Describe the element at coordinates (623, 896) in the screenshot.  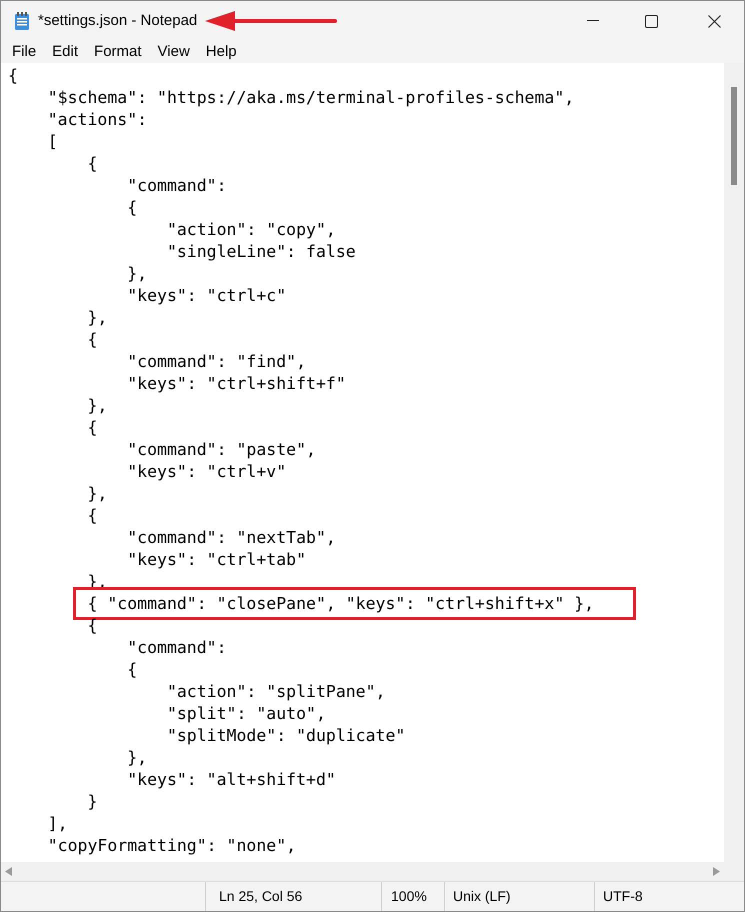
I see `encoding: UTF-8` at that location.